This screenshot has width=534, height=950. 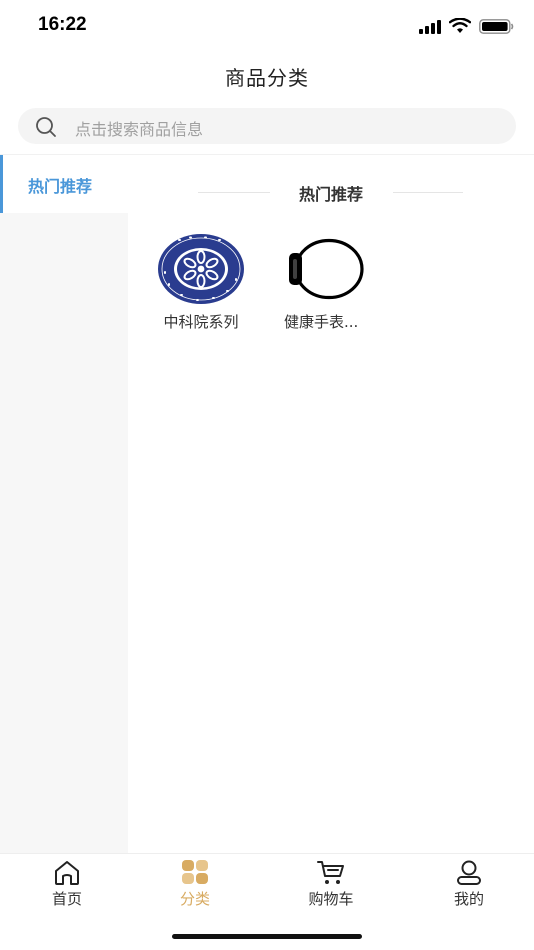 I want to click on page-title: 商品分类, so click(x=267, y=78).